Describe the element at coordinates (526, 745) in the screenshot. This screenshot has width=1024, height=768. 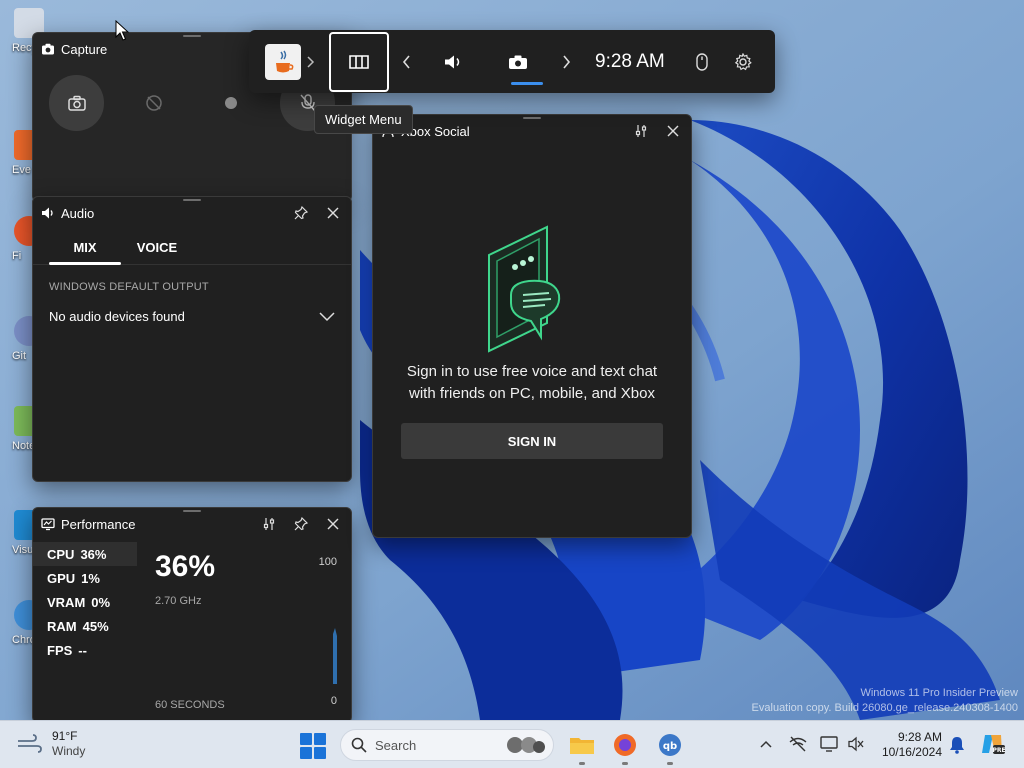
I see `search-highlight-icon` at that location.